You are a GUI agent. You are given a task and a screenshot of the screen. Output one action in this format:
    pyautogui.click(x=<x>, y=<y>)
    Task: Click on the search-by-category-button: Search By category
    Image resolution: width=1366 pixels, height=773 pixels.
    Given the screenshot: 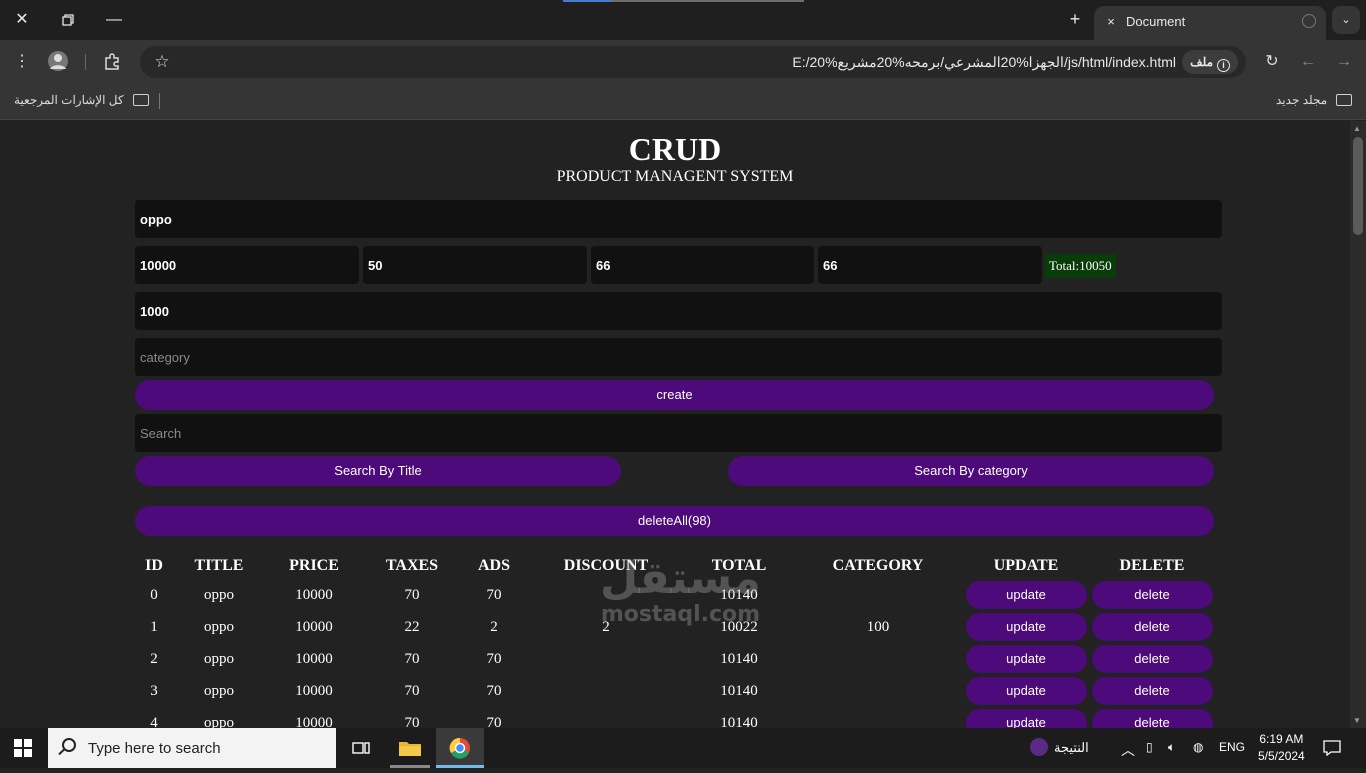 What is the action you would take?
    pyautogui.click(x=971, y=471)
    